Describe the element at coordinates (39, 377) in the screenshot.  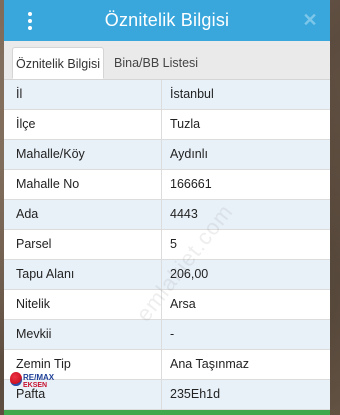
I see `logo-brand: RE/MAX` at that location.